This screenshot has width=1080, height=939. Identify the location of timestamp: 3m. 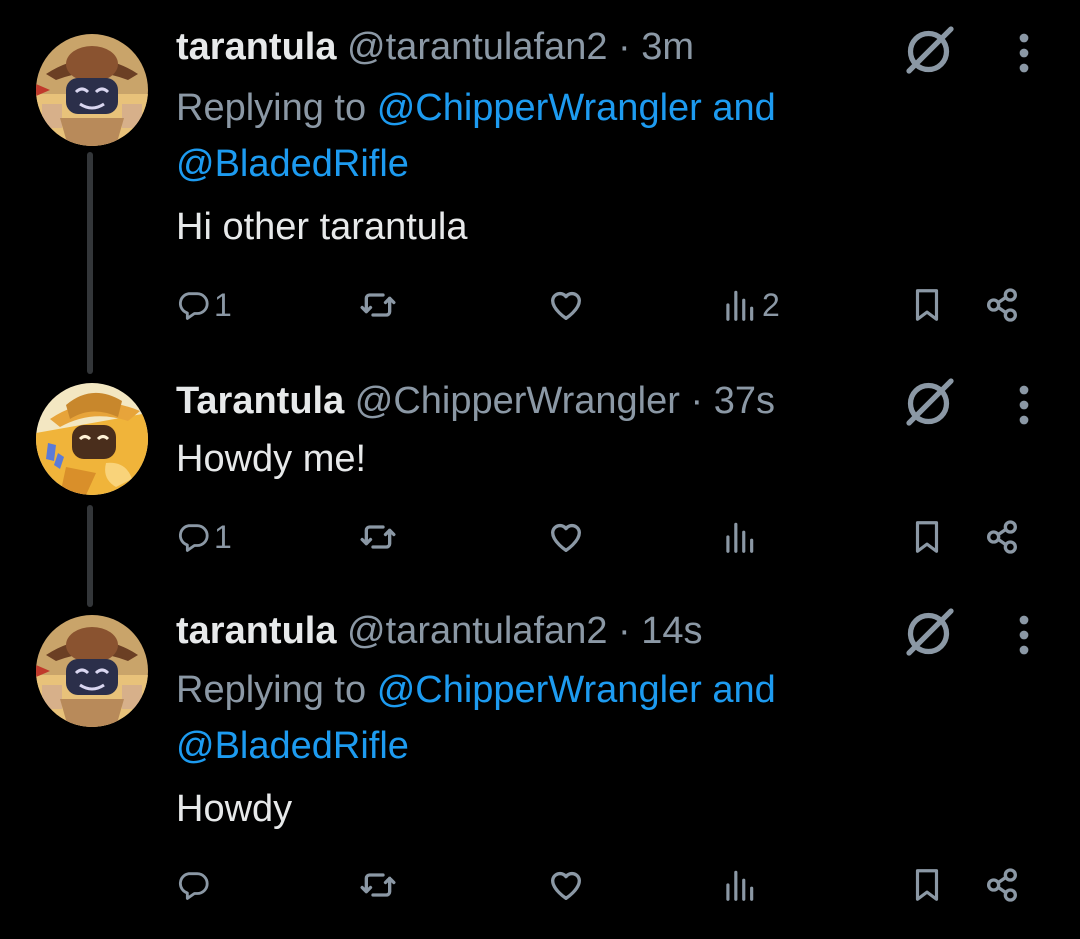
(667, 47).